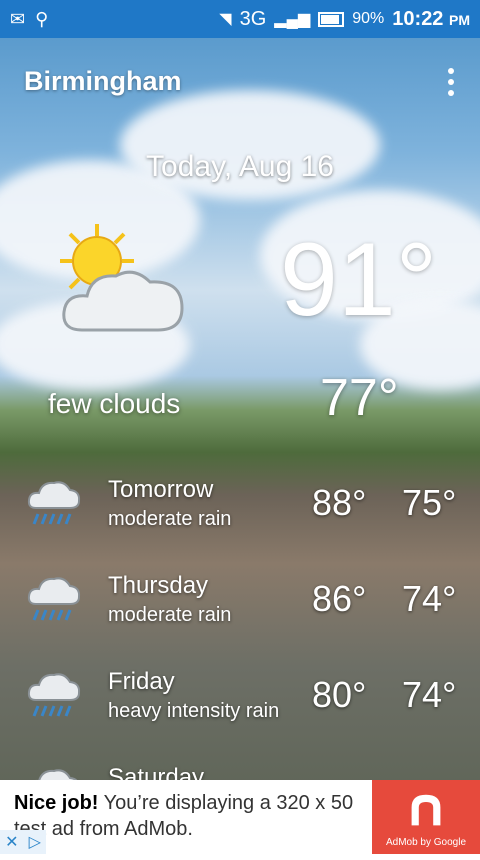  I want to click on app-notification-icon: ✉, so click(18, 18).